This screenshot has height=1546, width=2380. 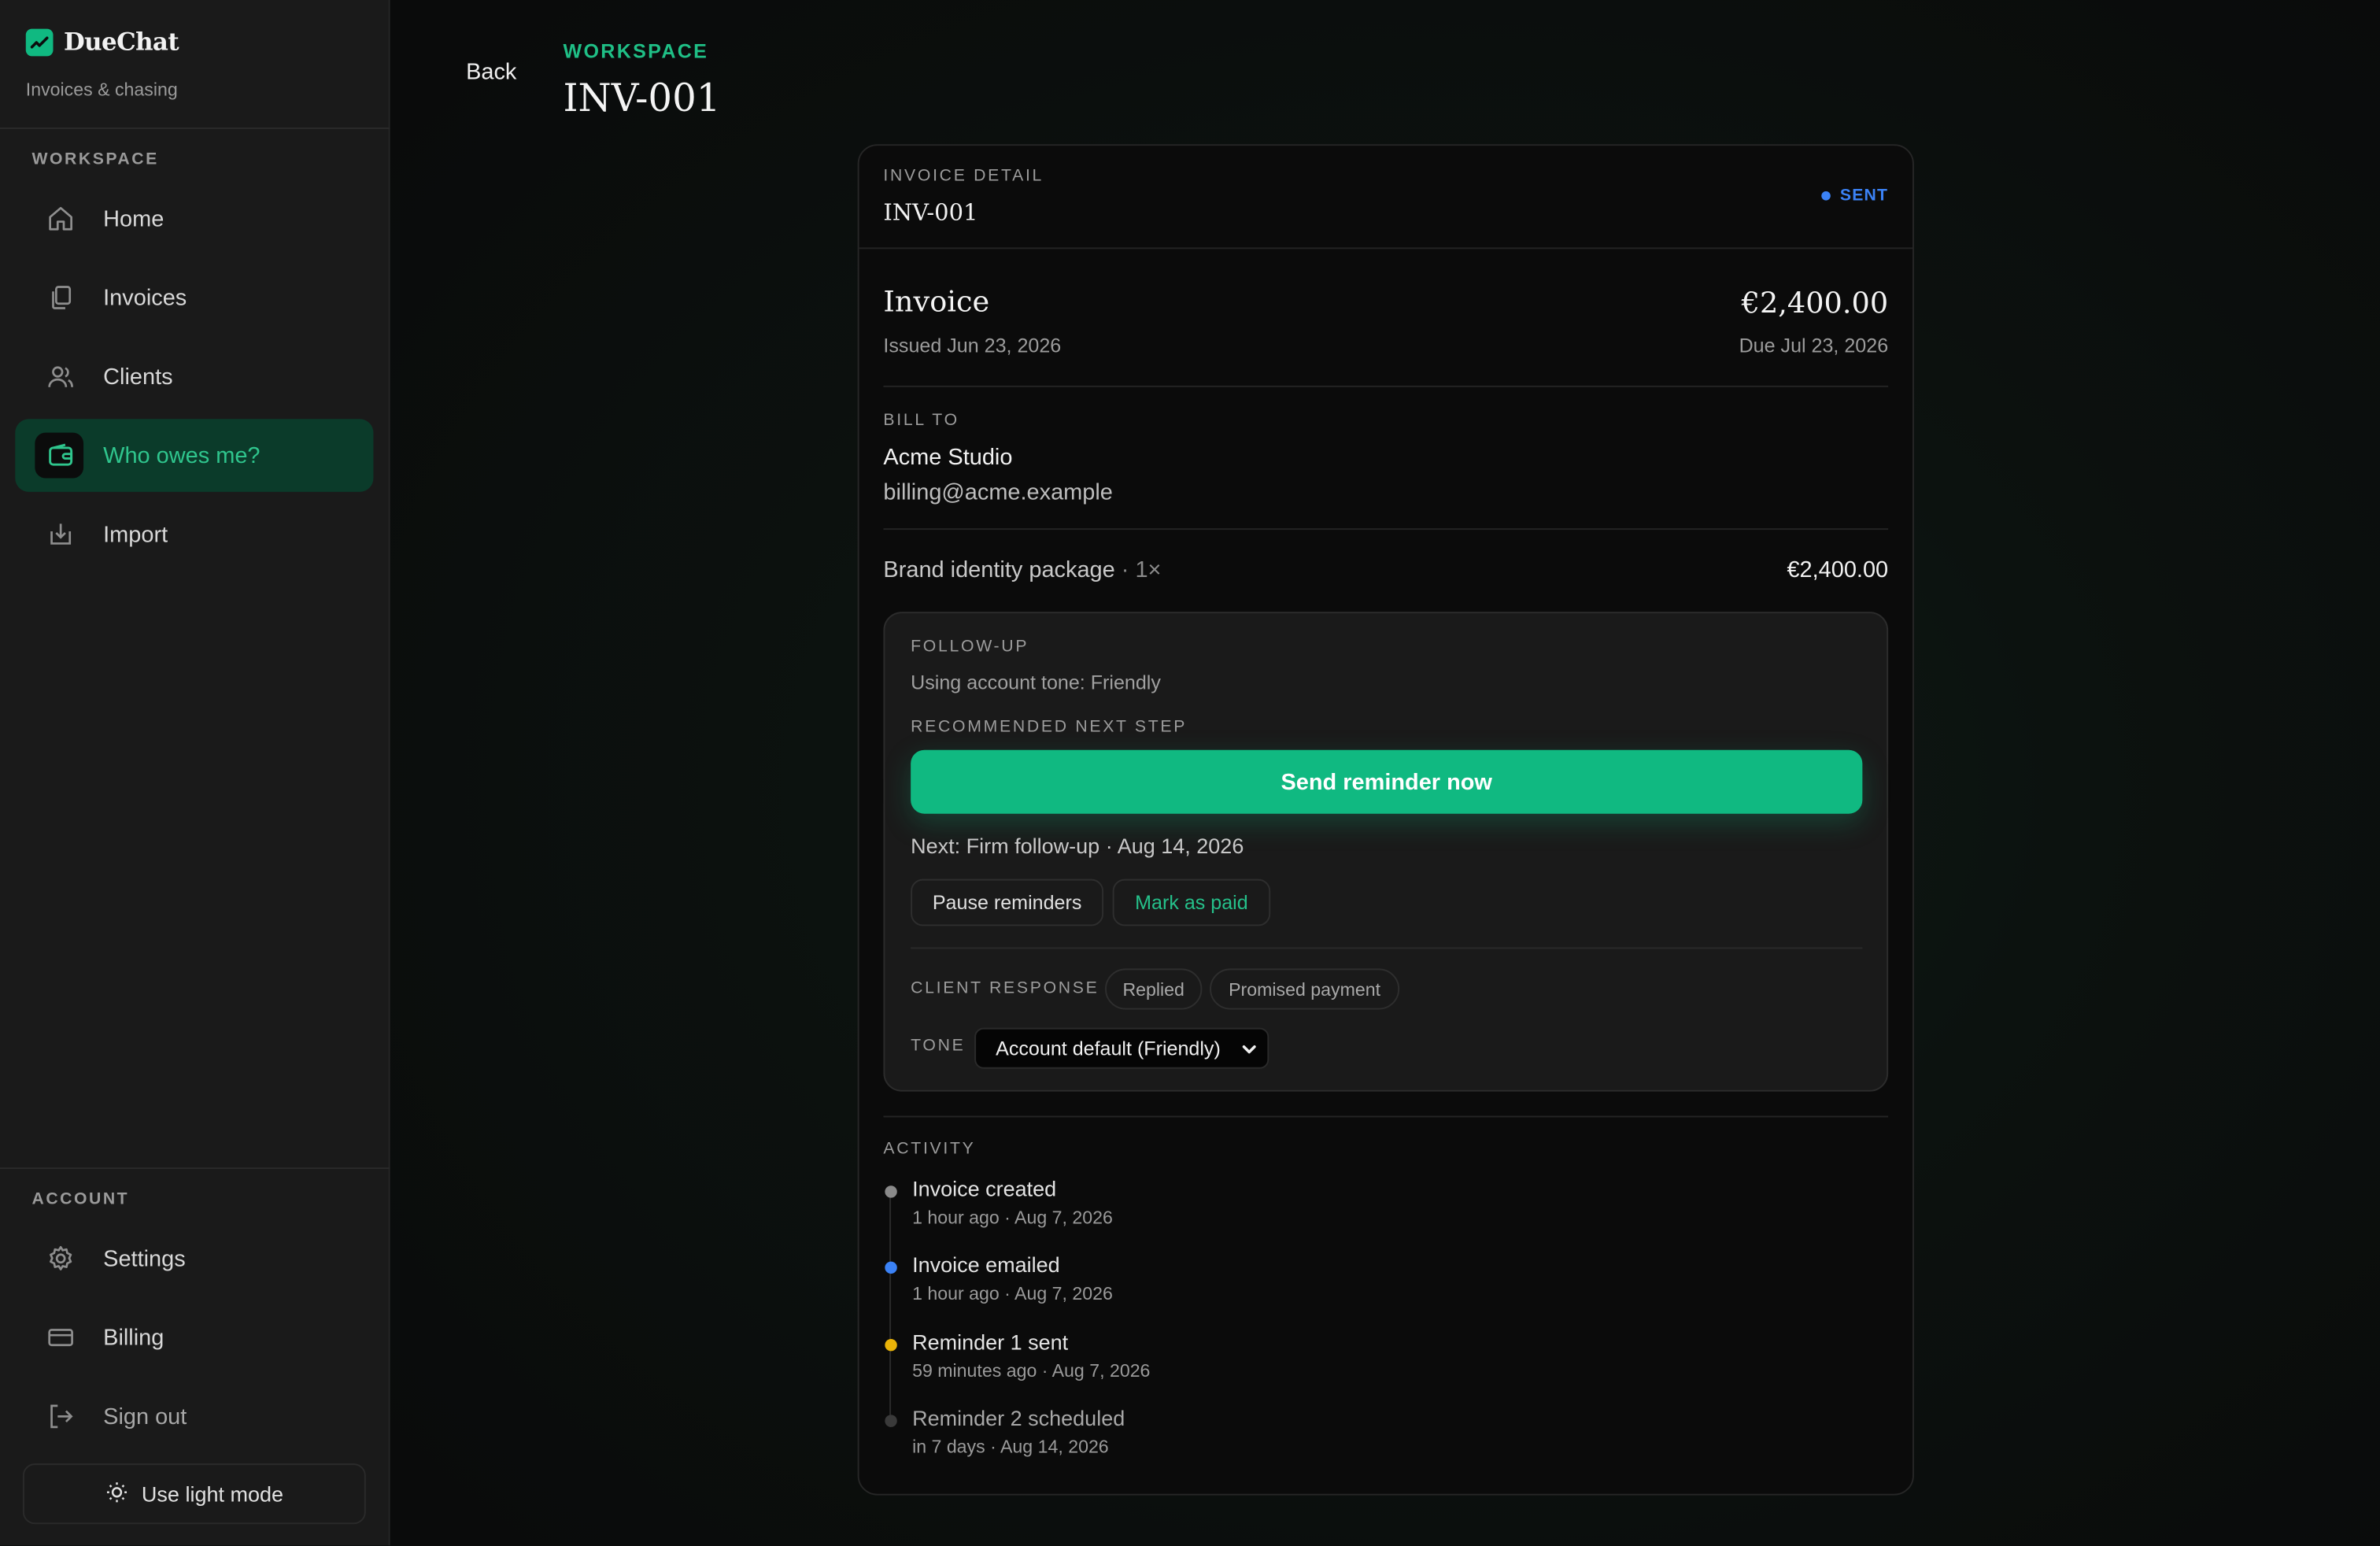 I want to click on activity-label: ACTIVITY, so click(x=929, y=1149).